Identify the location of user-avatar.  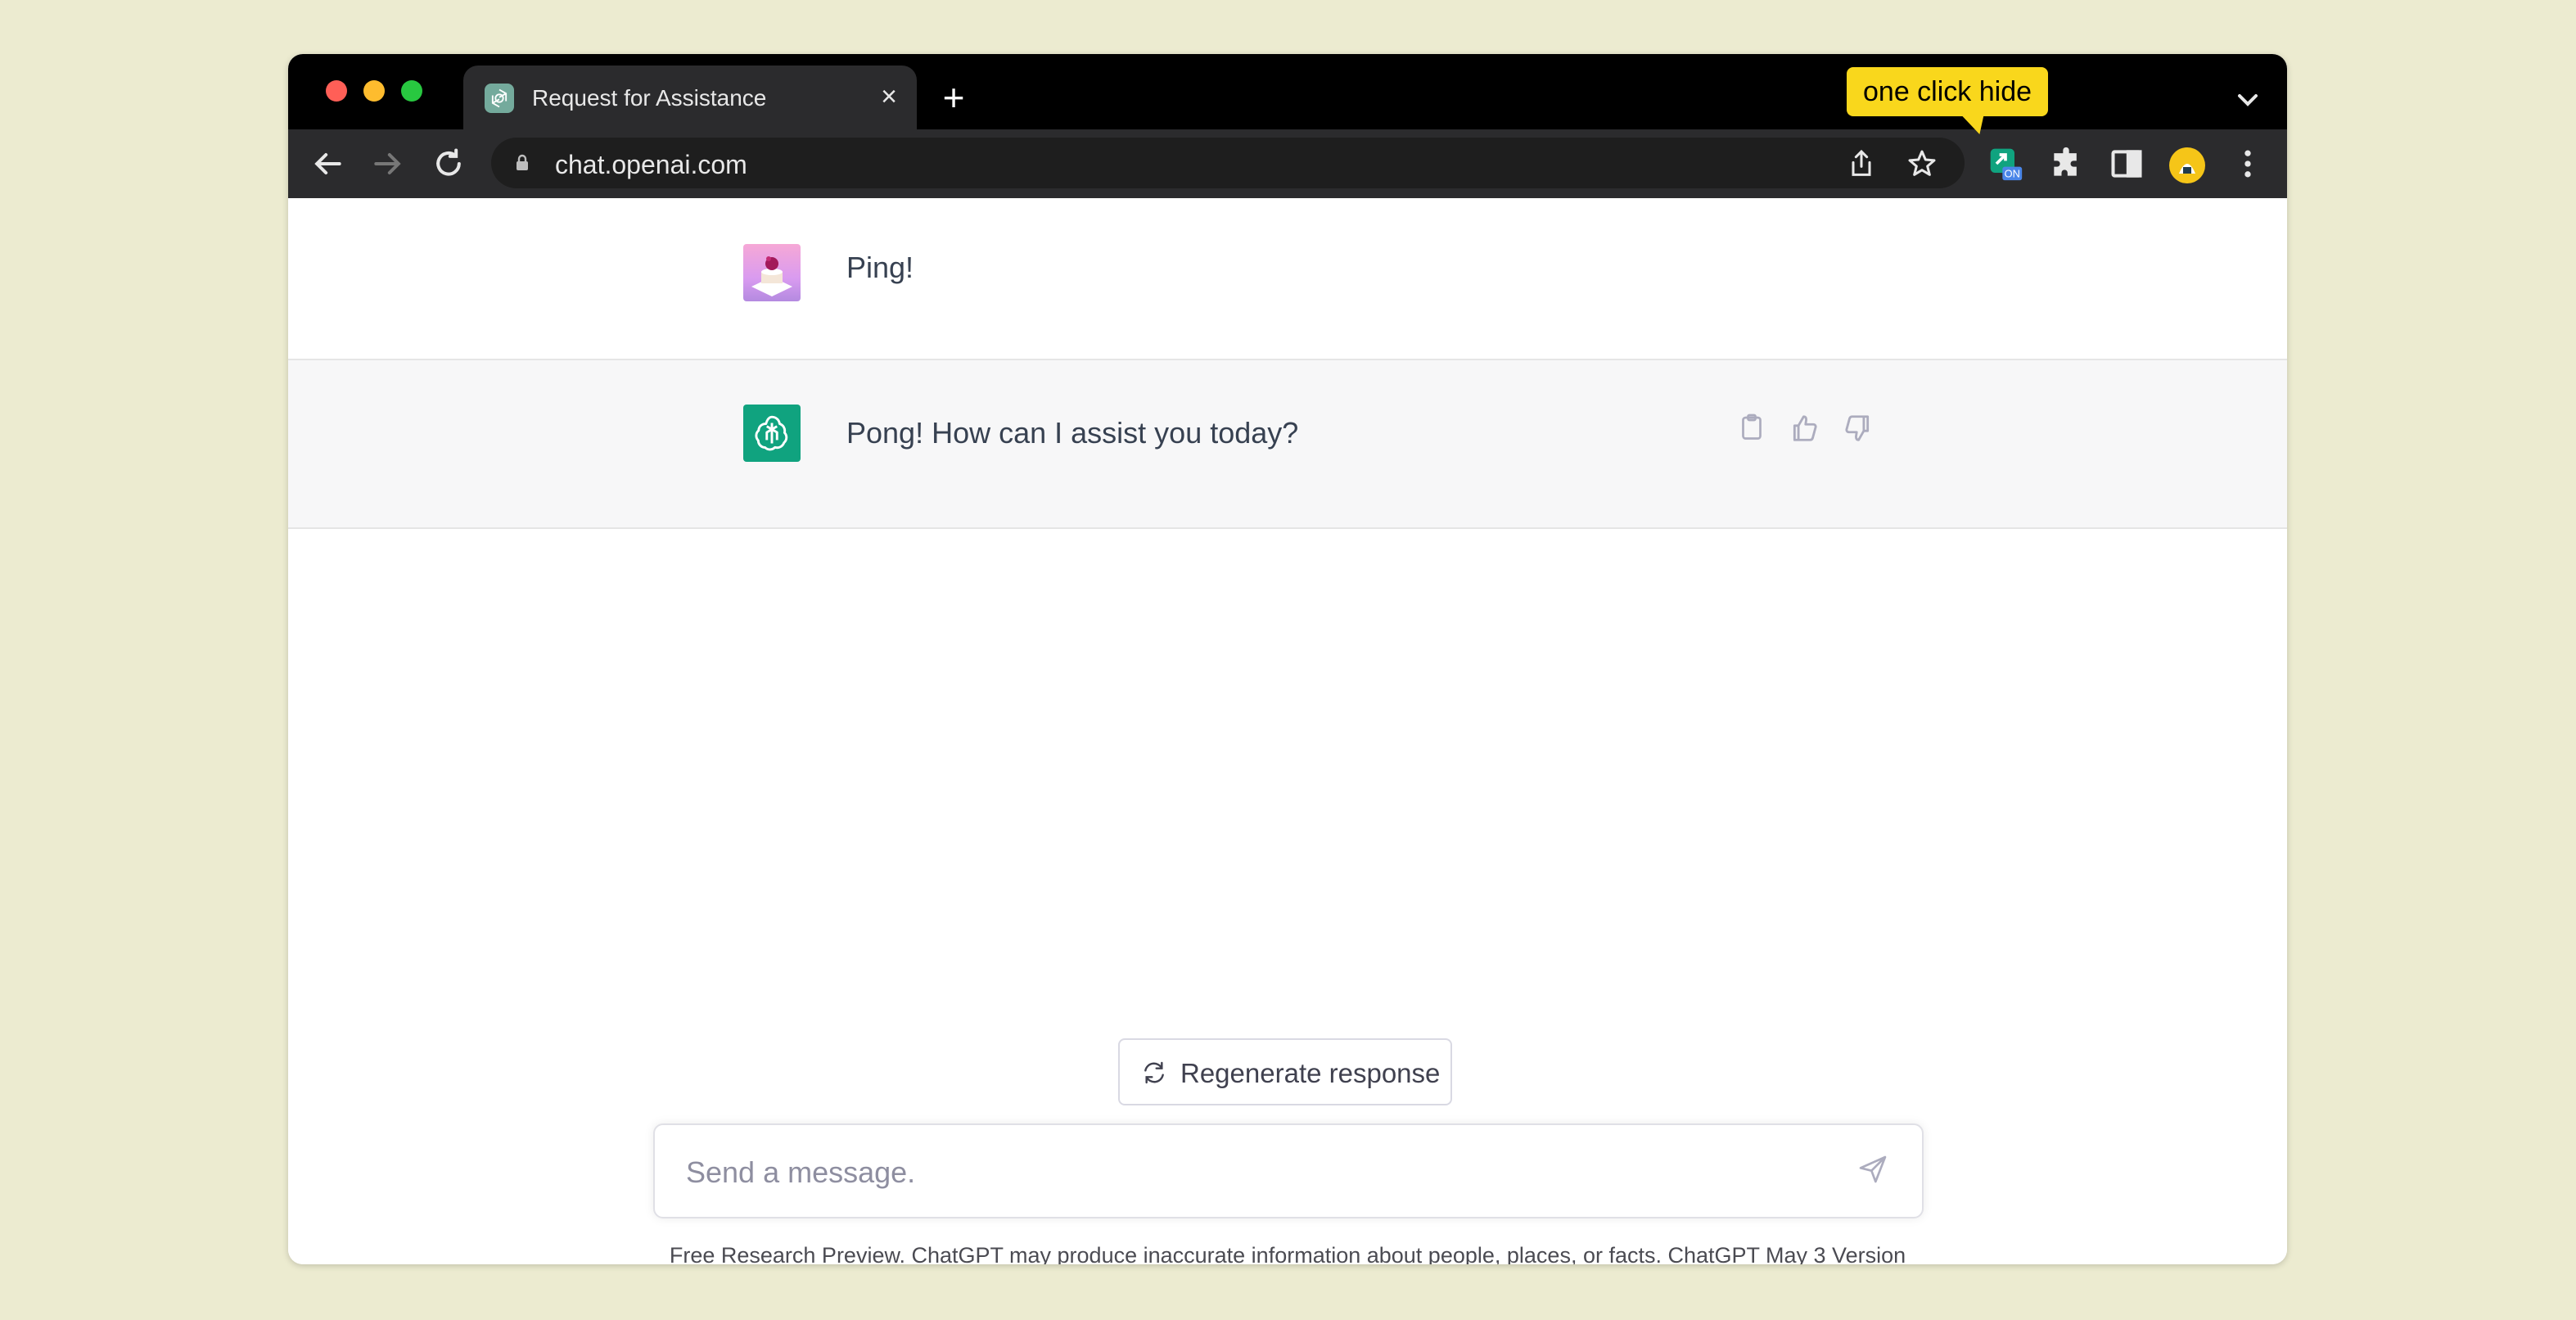
(772, 272).